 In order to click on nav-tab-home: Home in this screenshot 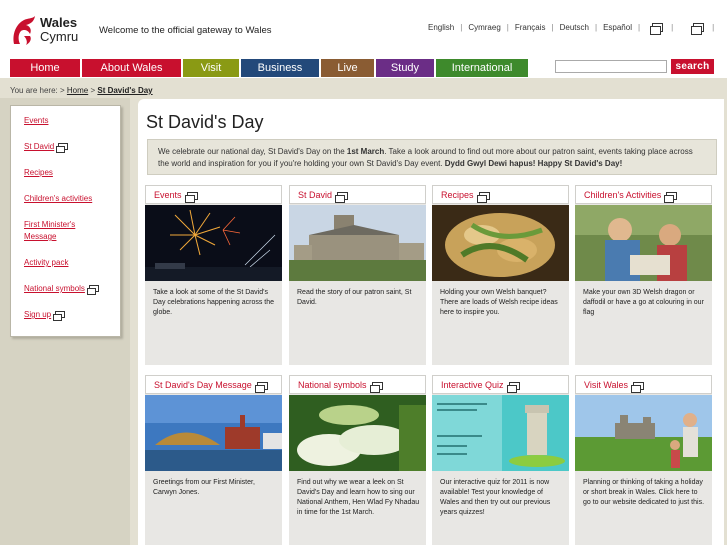, I will do `click(45, 68)`.